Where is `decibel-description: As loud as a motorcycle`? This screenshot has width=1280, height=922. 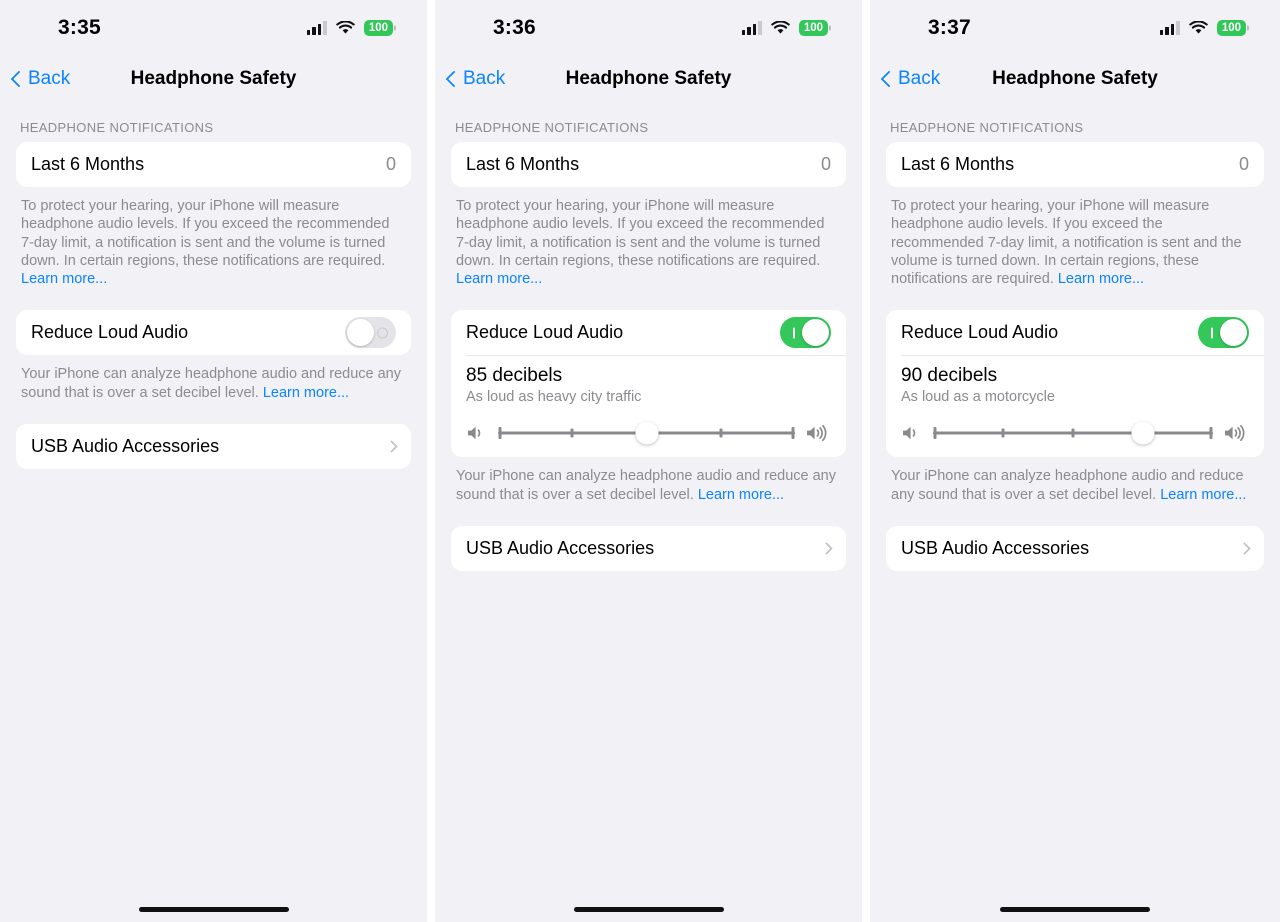 decibel-description: As loud as a motorcycle is located at coordinates (978, 397).